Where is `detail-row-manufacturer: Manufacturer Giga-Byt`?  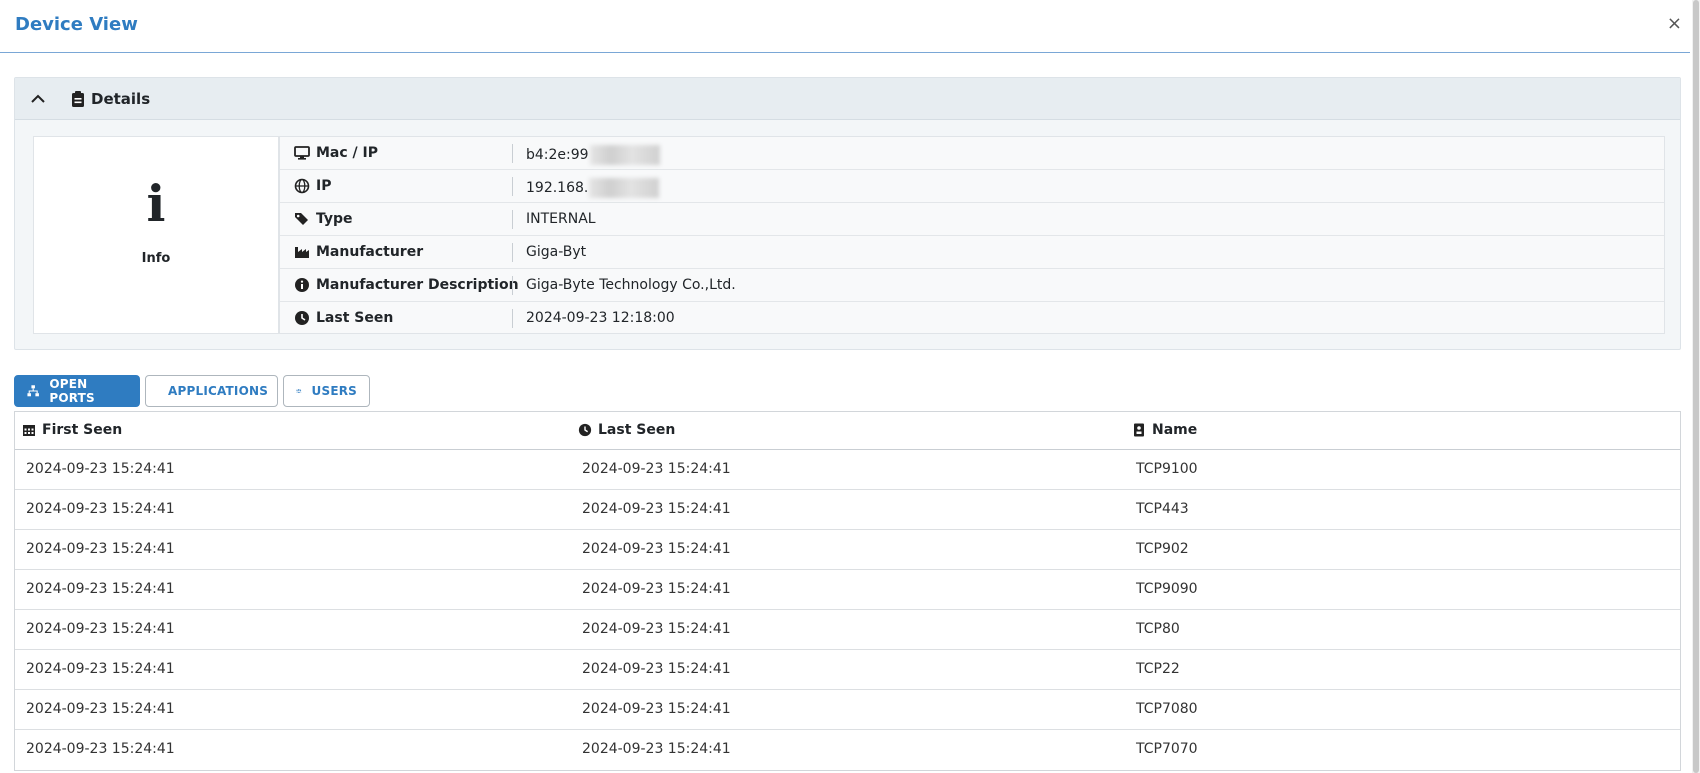 detail-row-manufacturer: Manufacturer Giga-Byt is located at coordinates (972, 252).